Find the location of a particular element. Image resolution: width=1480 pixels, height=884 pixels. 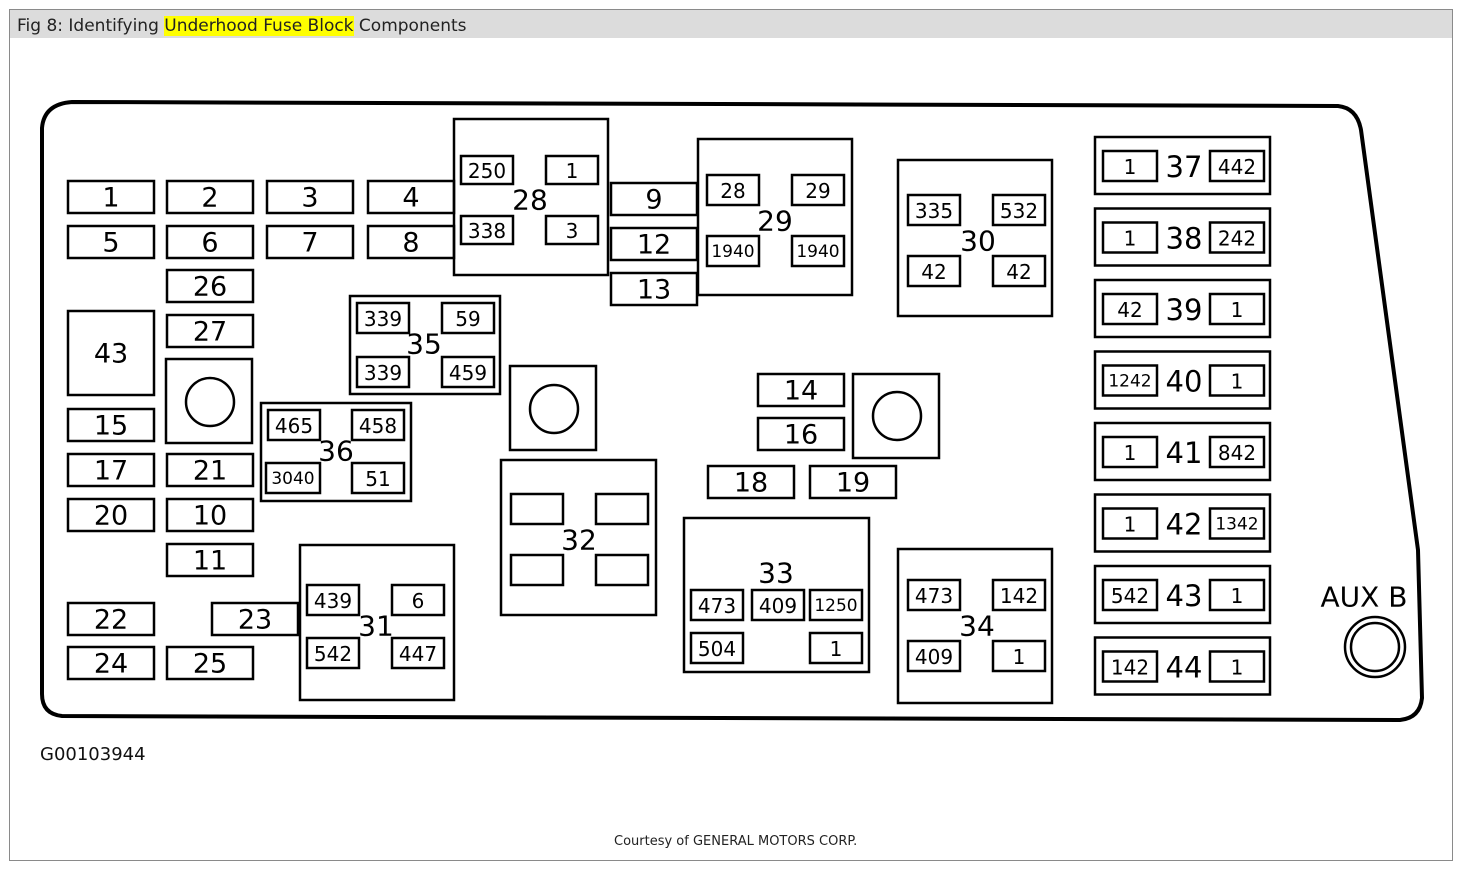

fuse-label: 12 is located at coordinates (654, 245).